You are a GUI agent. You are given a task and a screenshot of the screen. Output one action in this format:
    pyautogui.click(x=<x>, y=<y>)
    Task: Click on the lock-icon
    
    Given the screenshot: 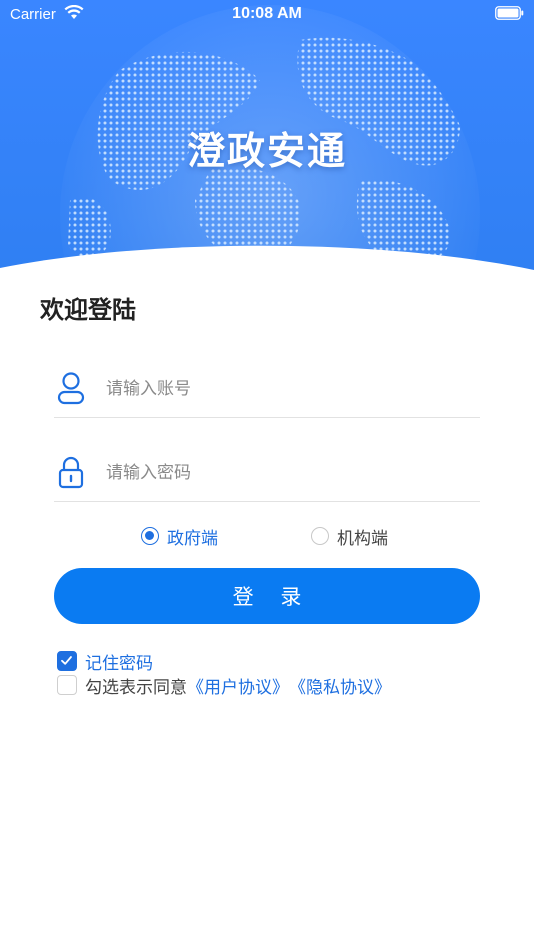 What is the action you would take?
    pyautogui.click(x=71, y=472)
    